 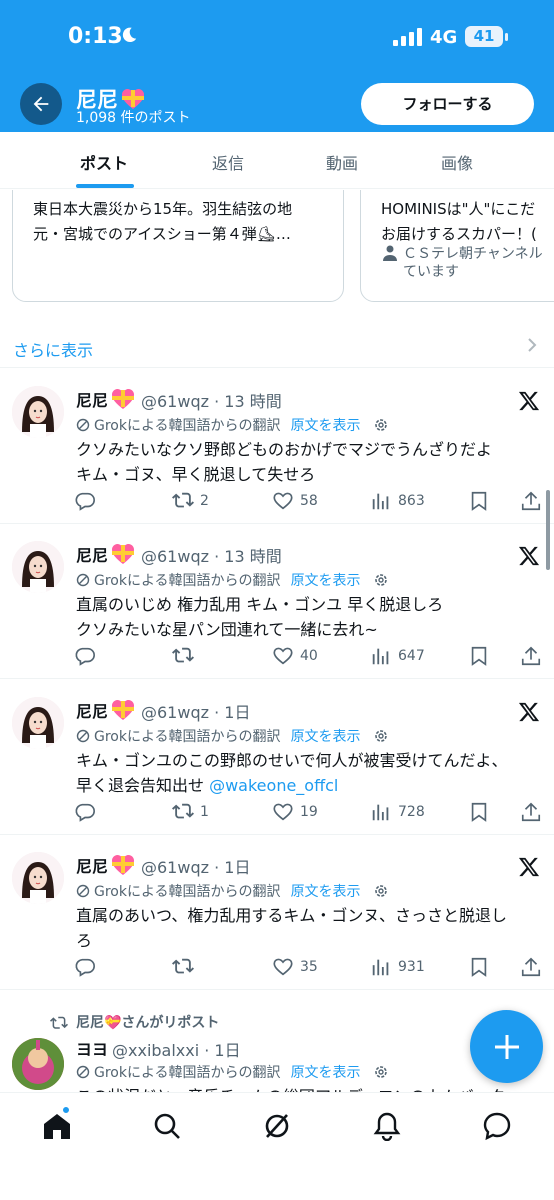 I want to click on mention-link: @wakeone_offcl, so click(x=273, y=785).